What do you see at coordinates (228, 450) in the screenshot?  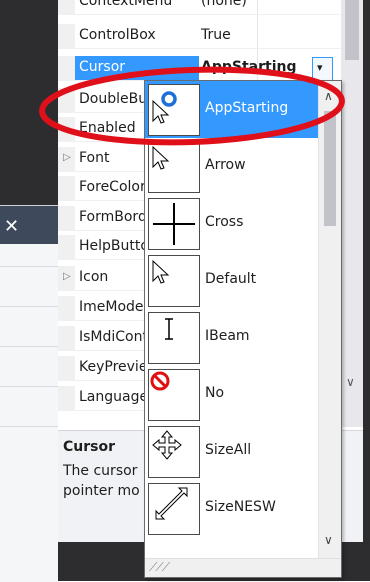 I see `cursor-option-label: SizeAll` at bounding box center [228, 450].